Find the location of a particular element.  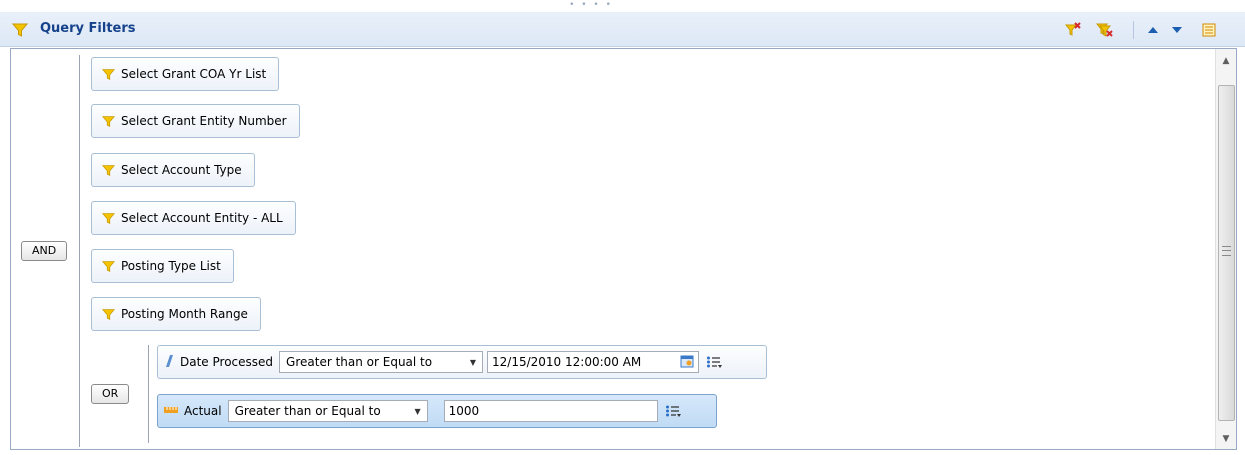

filter-item: Select Grant COA Yr List is located at coordinates (185, 74).